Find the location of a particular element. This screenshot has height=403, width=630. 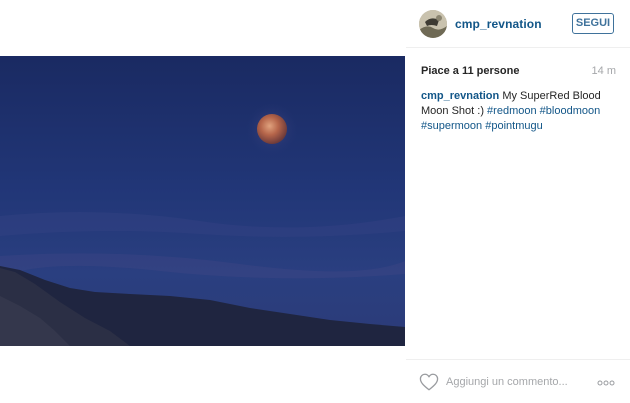

avatar-image-icon is located at coordinates (433, 24).